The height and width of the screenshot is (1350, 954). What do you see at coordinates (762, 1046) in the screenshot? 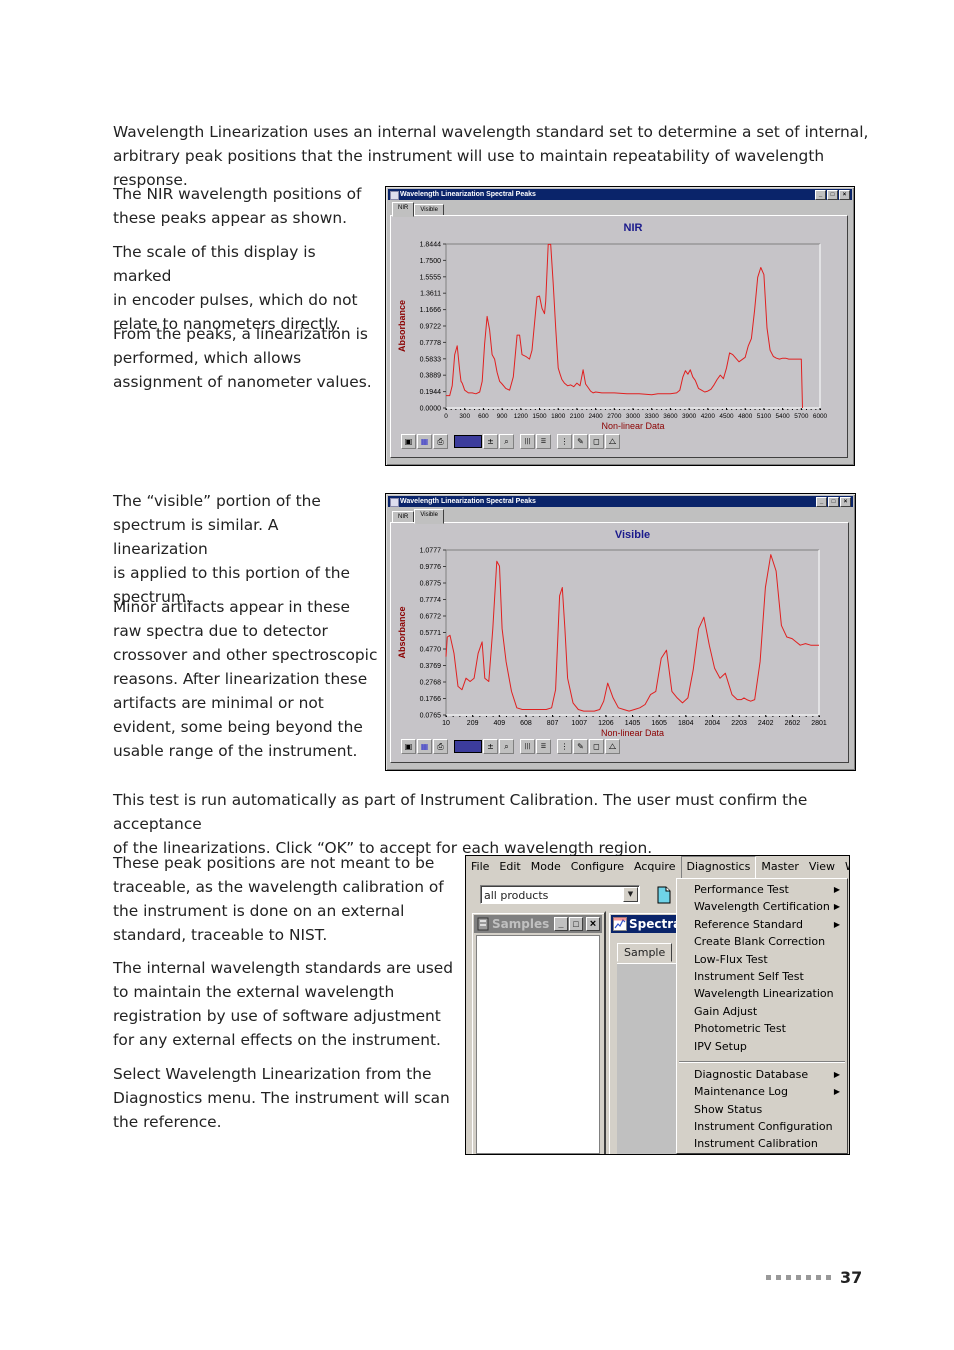
I see `menu-item-ipv-setup: IPV Setup` at bounding box center [762, 1046].